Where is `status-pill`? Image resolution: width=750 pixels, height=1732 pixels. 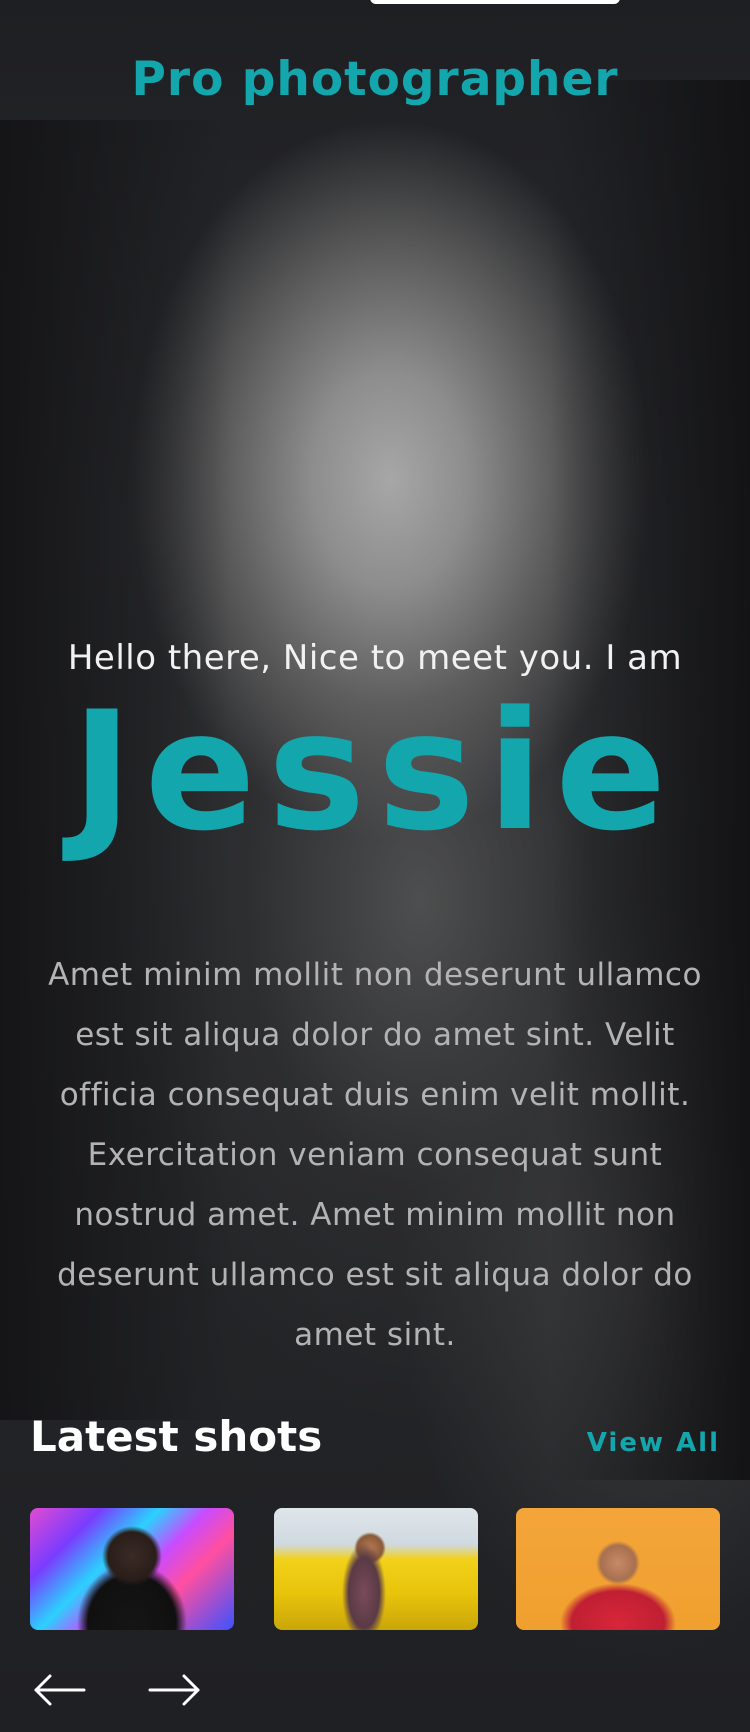
status-pill is located at coordinates (495, 2).